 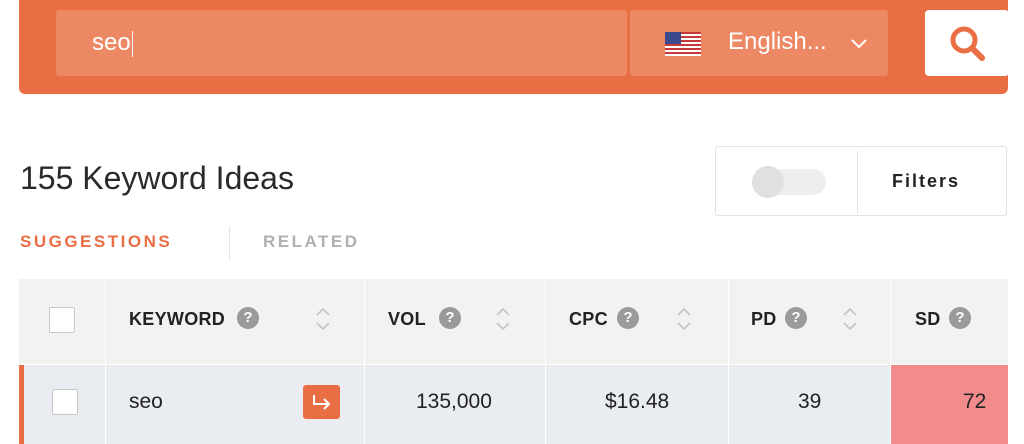 I want to click on tab-divider, so click(x=229, y=243).